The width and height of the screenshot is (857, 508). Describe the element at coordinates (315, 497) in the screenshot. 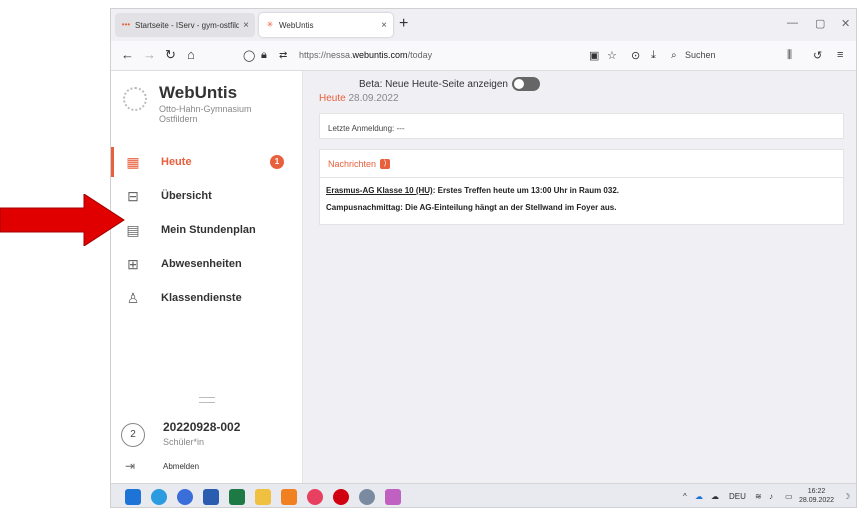

I see `firefox-icon` at that location.